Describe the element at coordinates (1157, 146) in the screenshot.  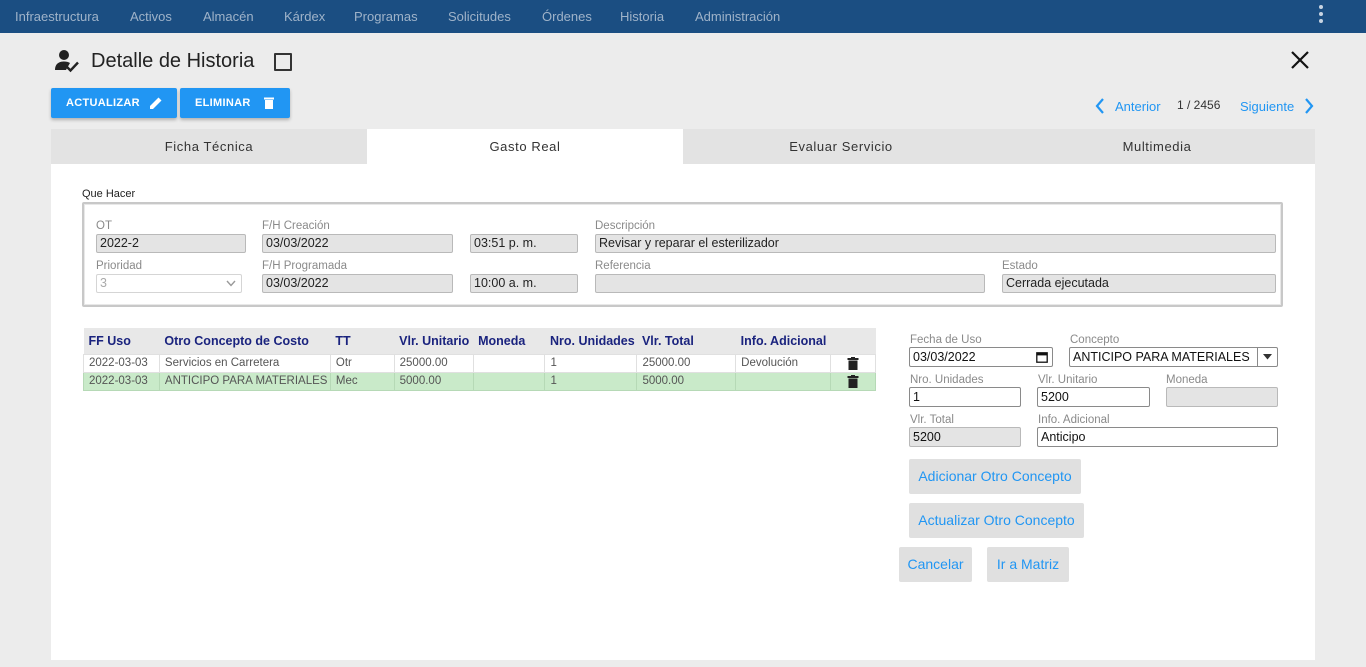
I see `tab-multimedia: Multimedia` at that location.